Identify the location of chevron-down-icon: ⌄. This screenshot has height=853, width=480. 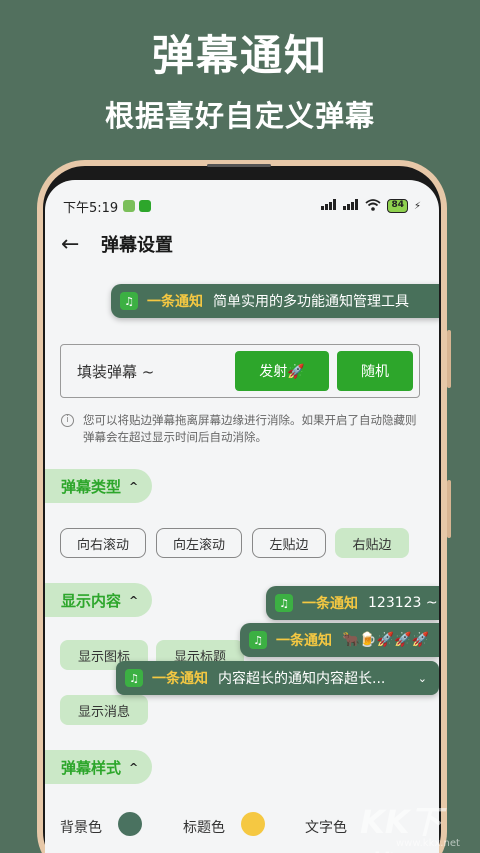
(422, 678).